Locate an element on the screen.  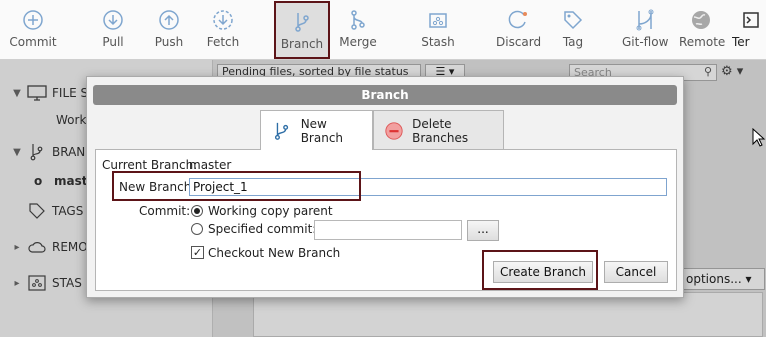
terminal-icon is located at coordinates (752, 20).